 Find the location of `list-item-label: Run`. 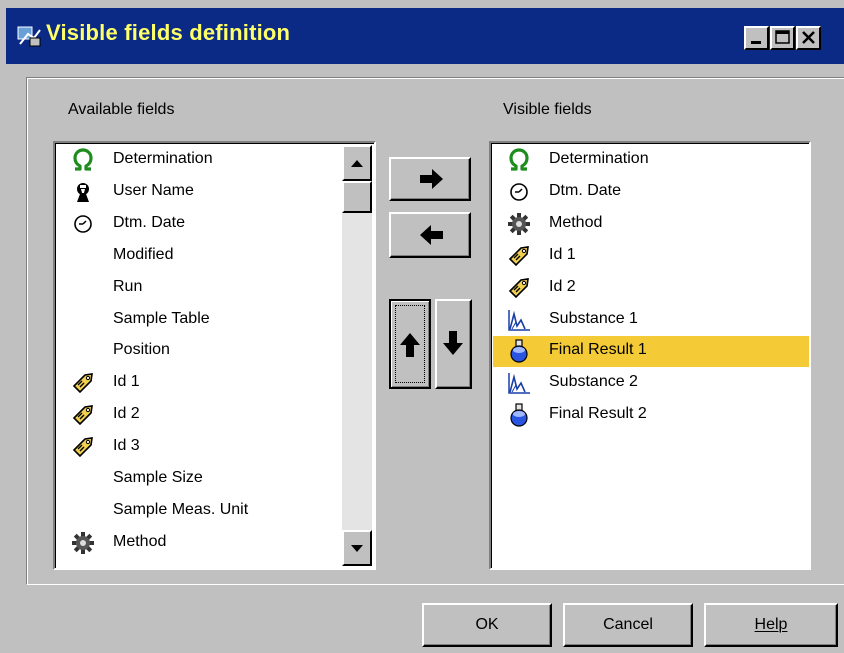

list-item-label: Run is located at coordinates (128, 286).